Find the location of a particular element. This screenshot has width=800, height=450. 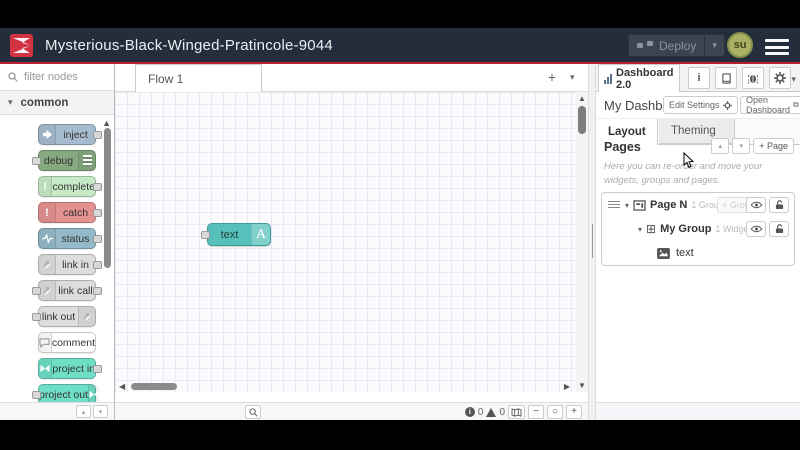

move-page-up-button: ▴ is located at coordinates (720, 146).